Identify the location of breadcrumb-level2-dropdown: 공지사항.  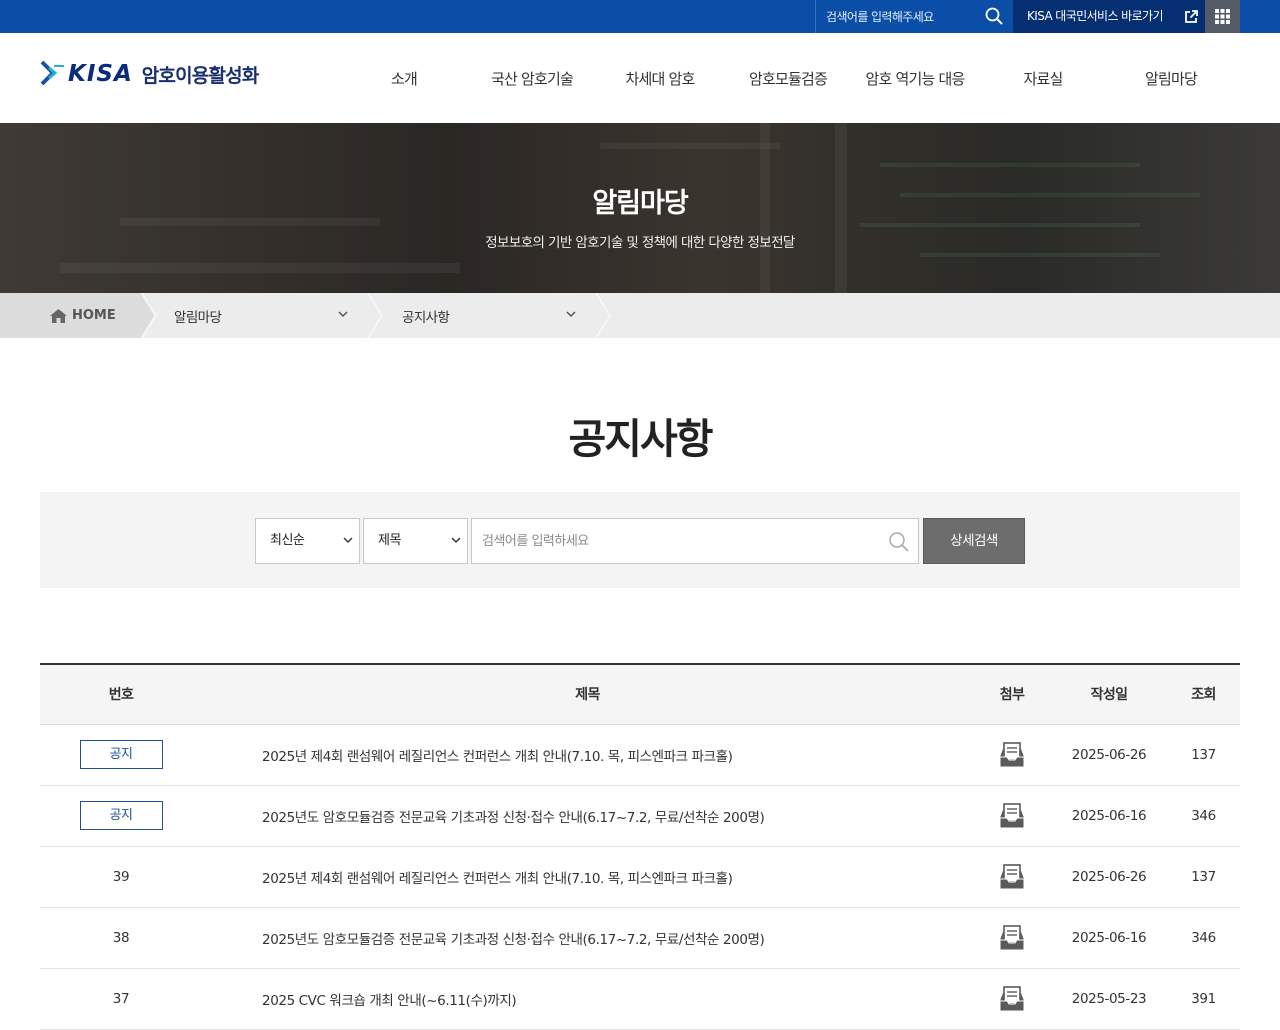
(492, 315).